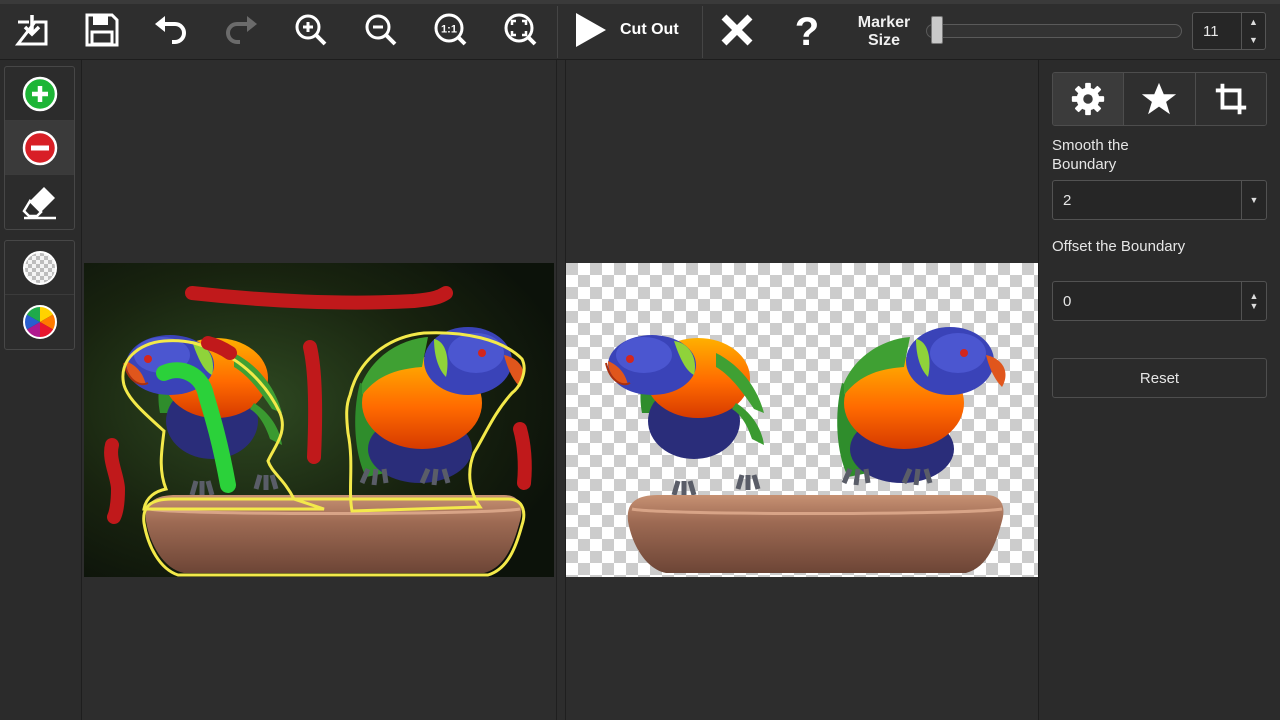 This screenshot has width=1280, height=720. I want to click on tab-crop, so click(1230, 99).